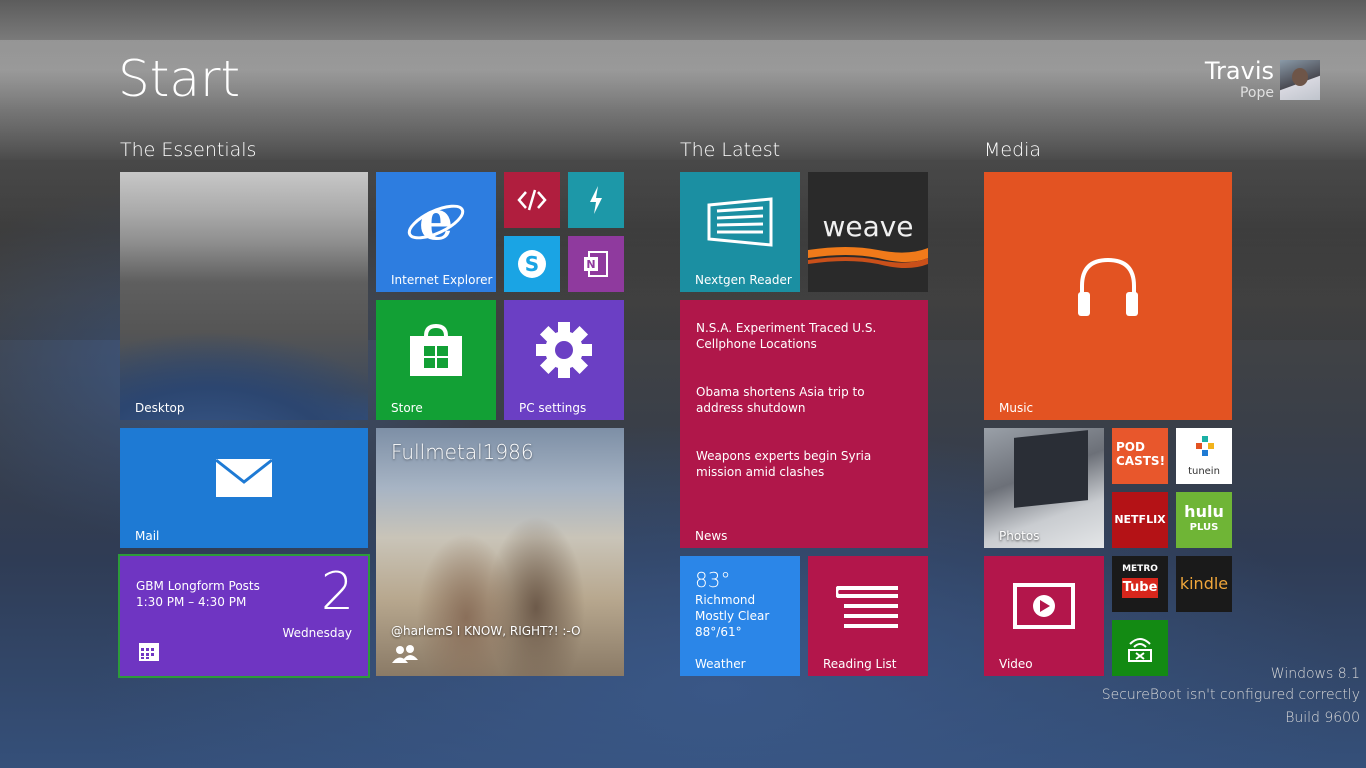 Image resolution: width=1366 pixels, height=768 pixels. I want to click on tile-tunein: tunein, so click(1204, 456).